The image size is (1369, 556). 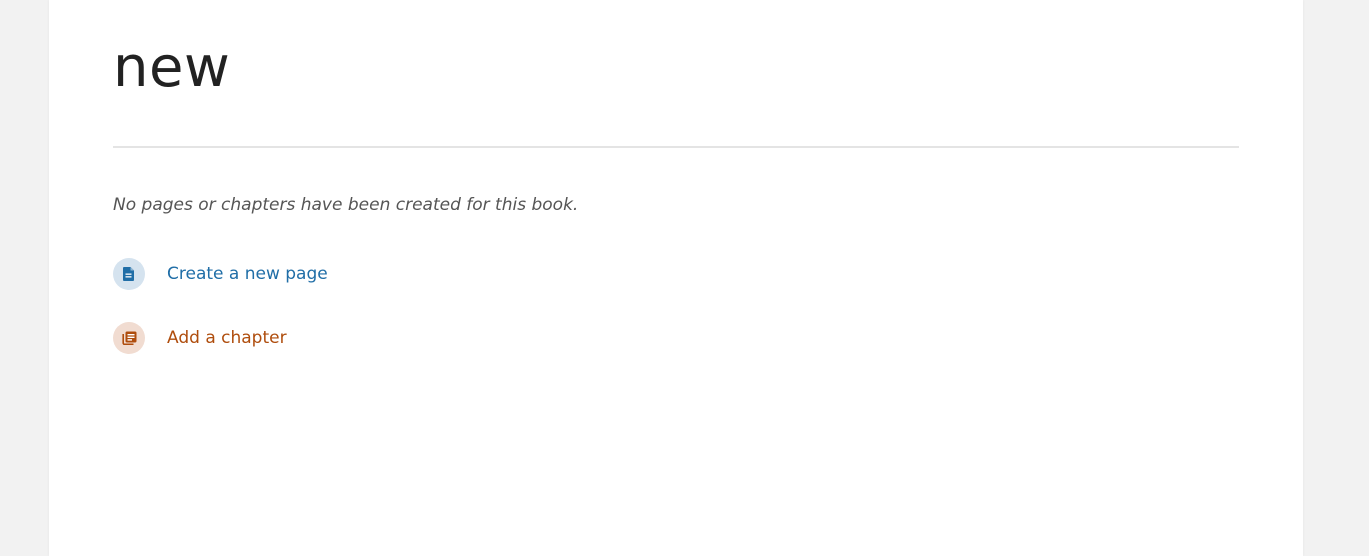 I want to click on add-chapter-link: Add a chapter, so click(x=200, y=338).